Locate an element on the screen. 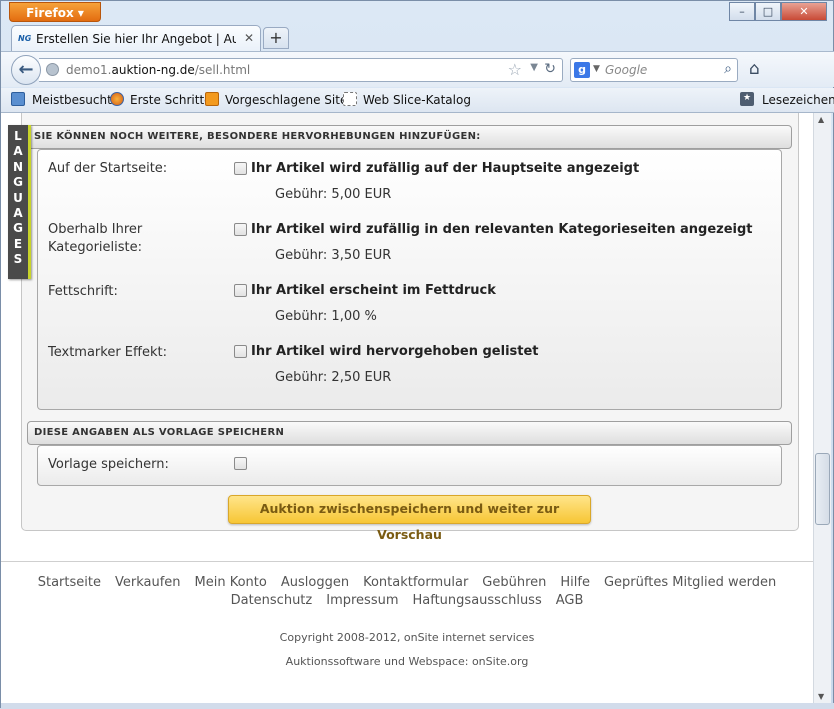  label-highlighter: Textmarker Effekt: is located at coordinates (107, 352).